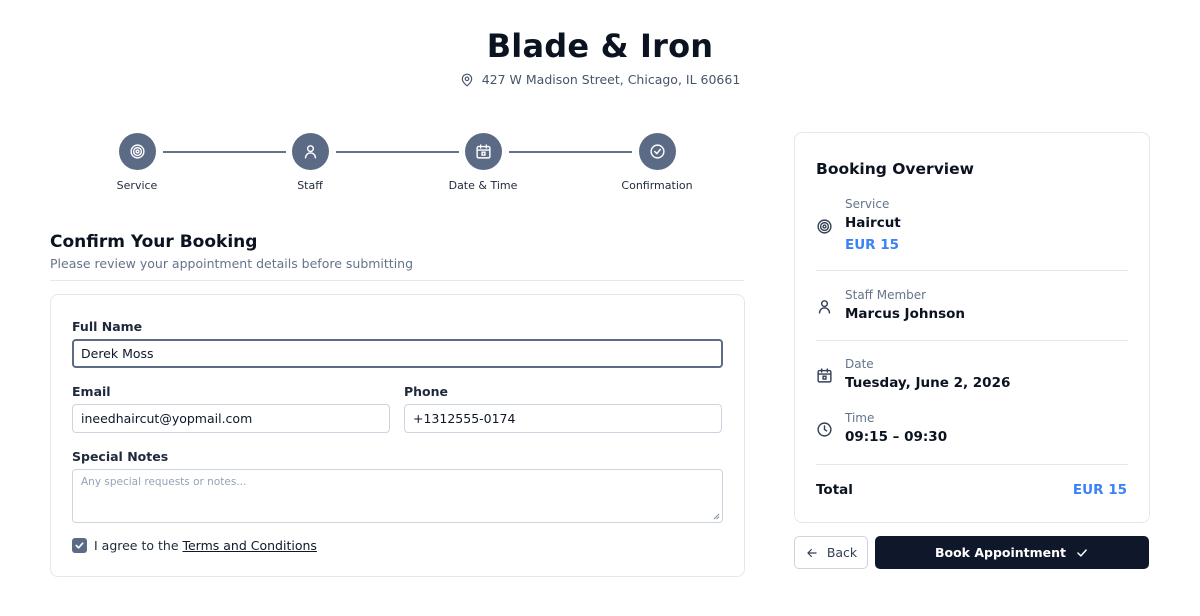 This screenshot has height=616, width=1200. Describe the element at coordinates (860, 418) in the screenshot. I see `time-label: Time` at that location.